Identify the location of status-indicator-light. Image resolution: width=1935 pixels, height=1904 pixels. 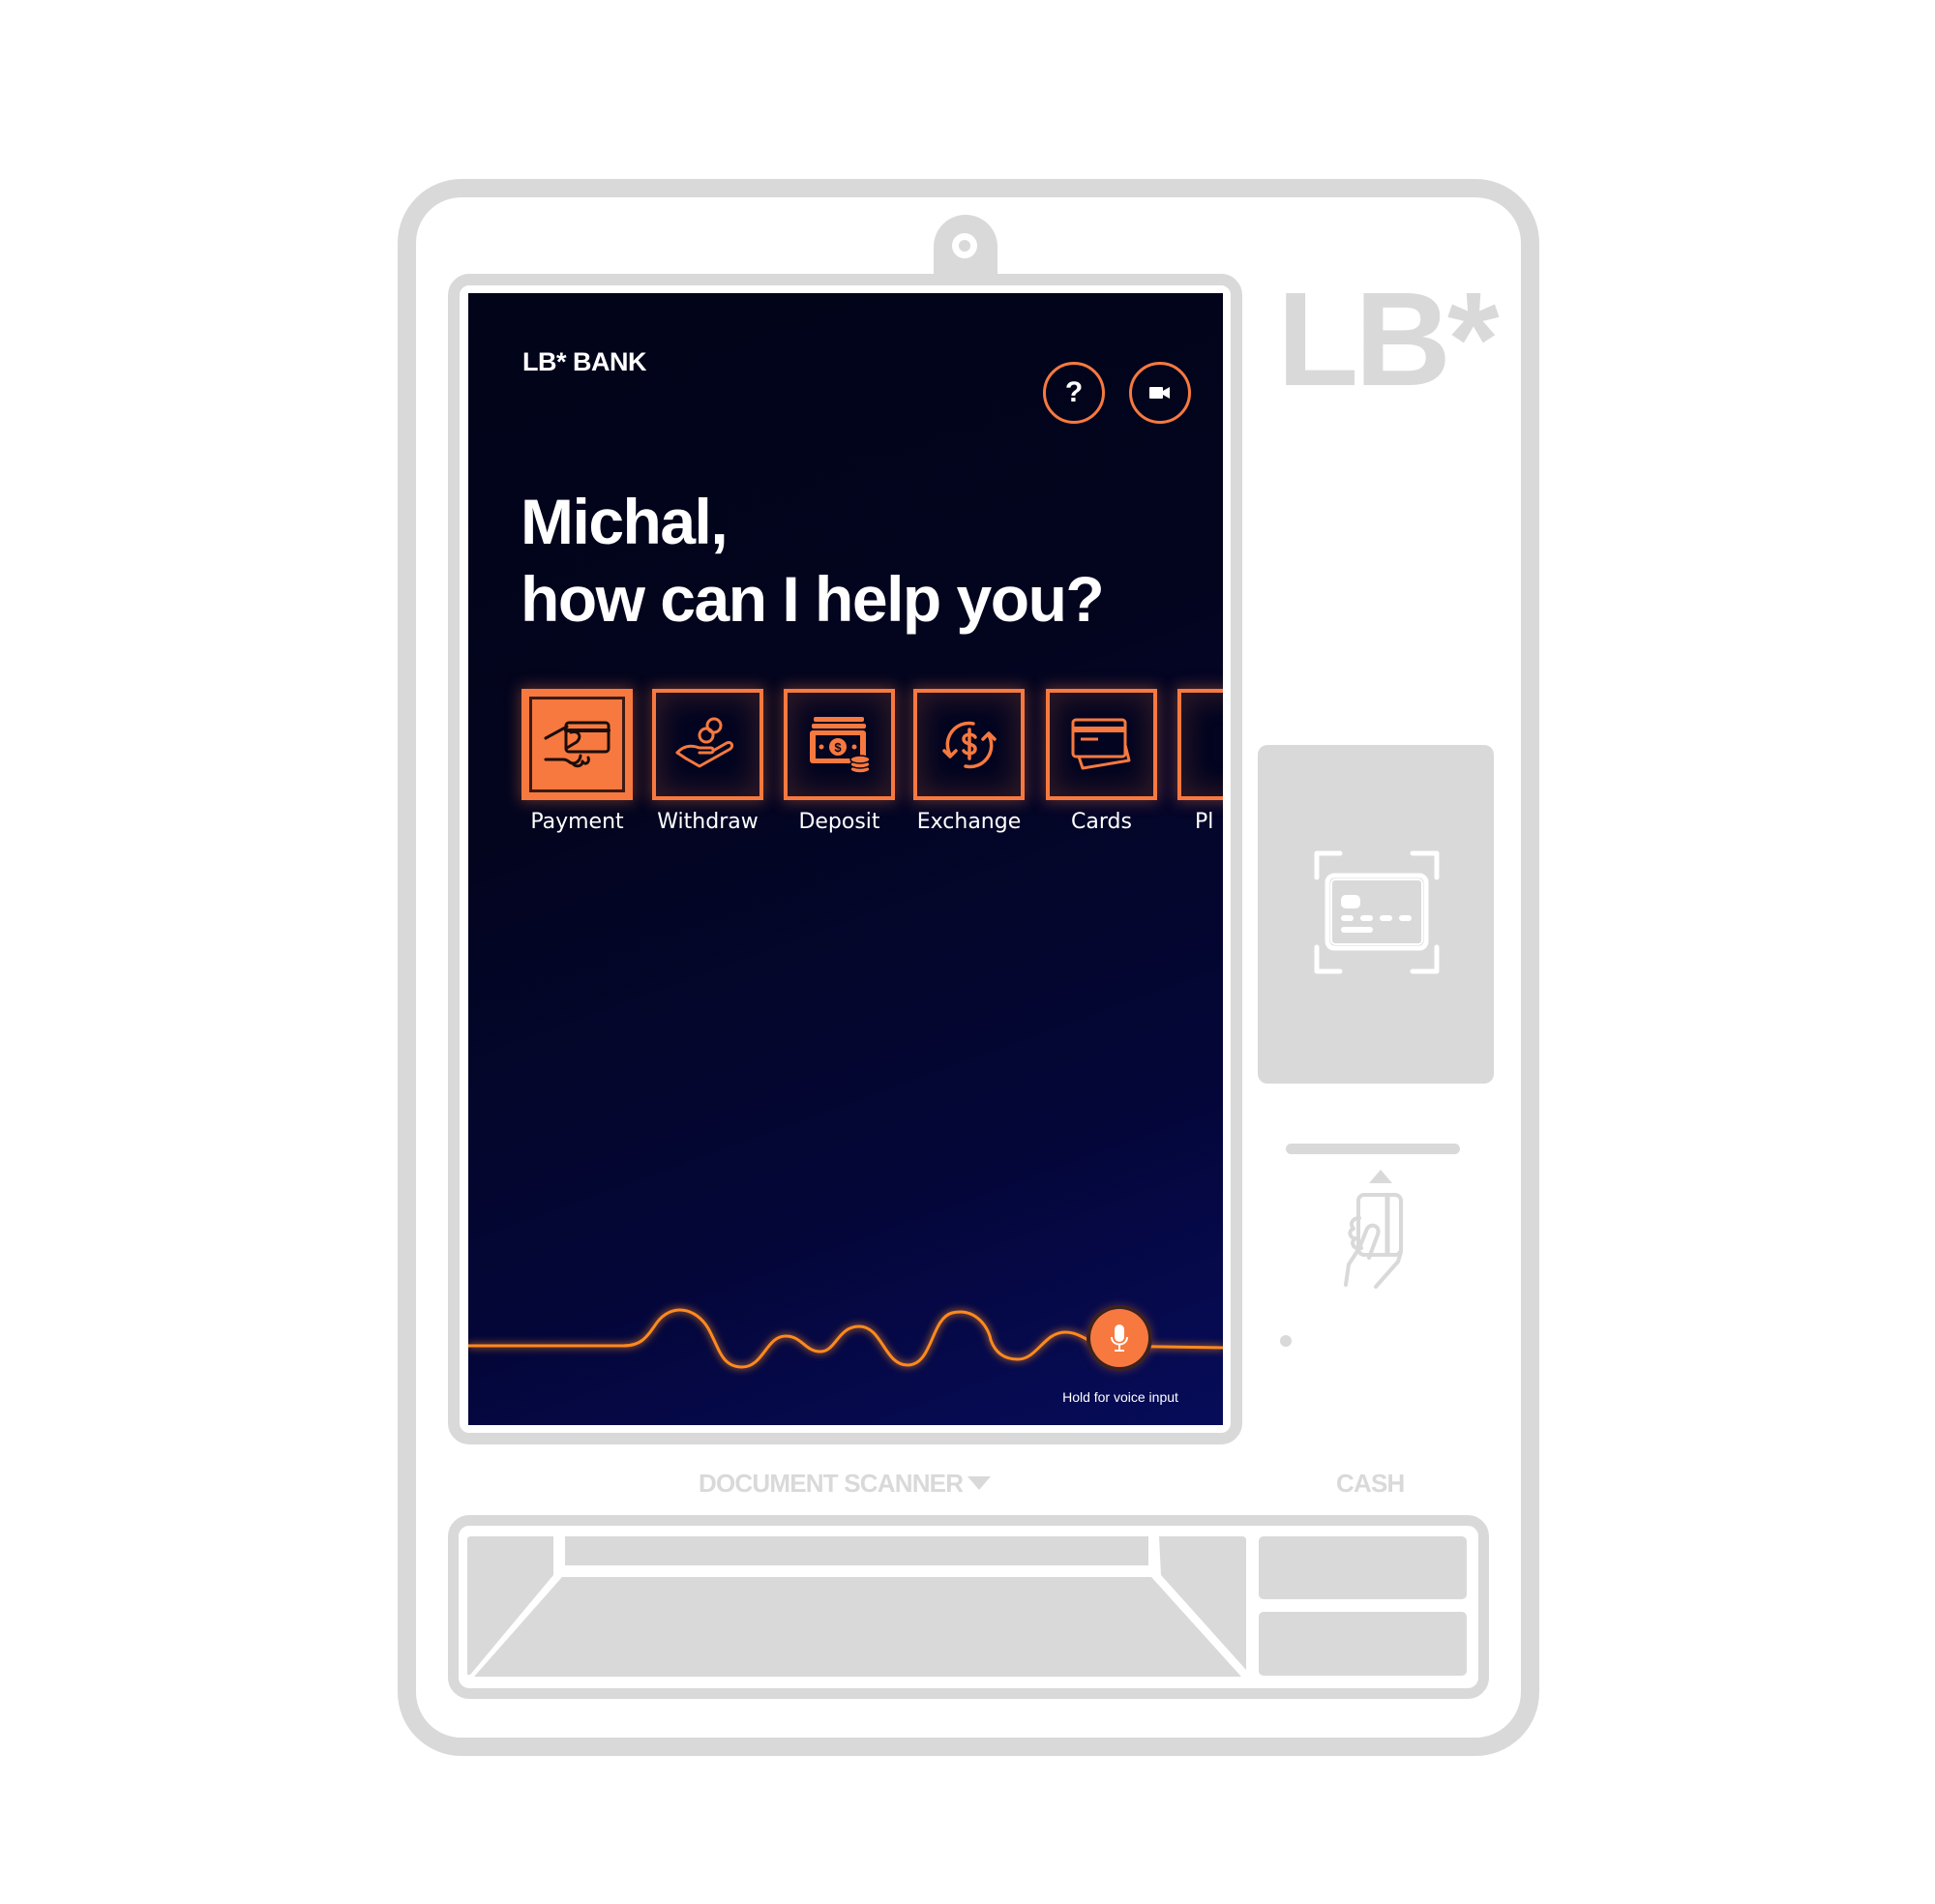
(1286, 1341).